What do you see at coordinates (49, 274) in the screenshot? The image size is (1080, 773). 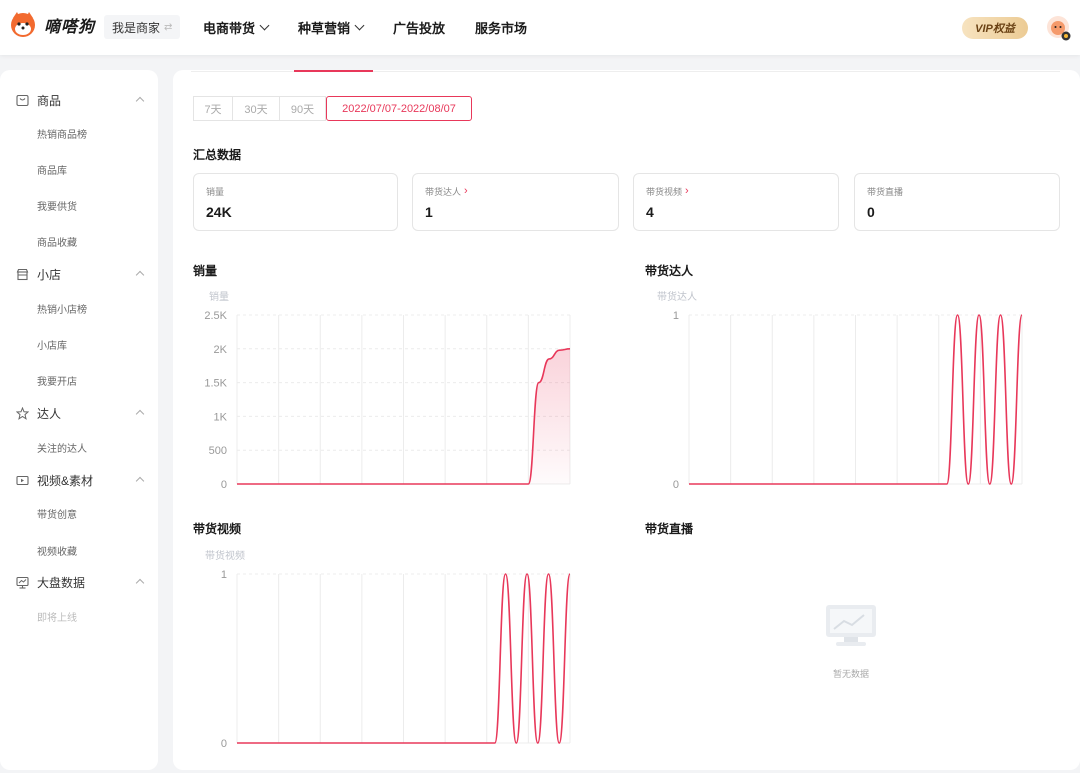 I see `sidebar-group-label: 小店` at bounding box center [49, 274].